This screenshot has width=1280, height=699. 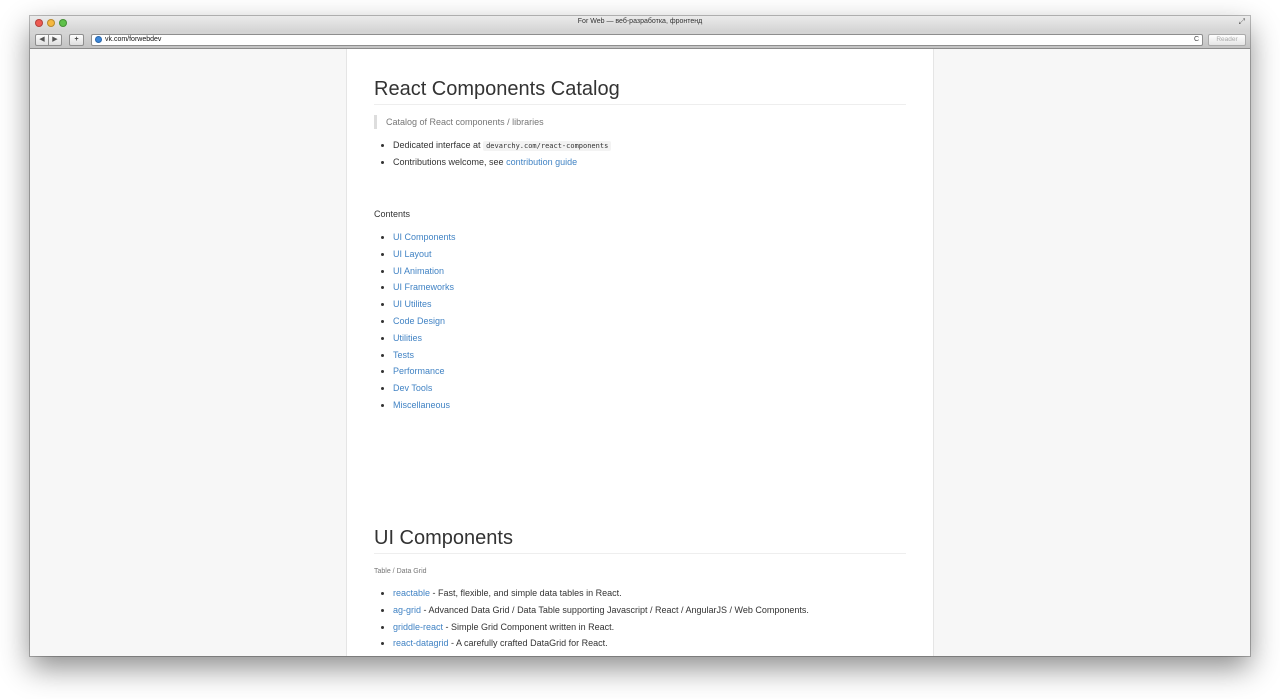 I want to click on add-bookmark-button: +, so click(x=76, y=40).